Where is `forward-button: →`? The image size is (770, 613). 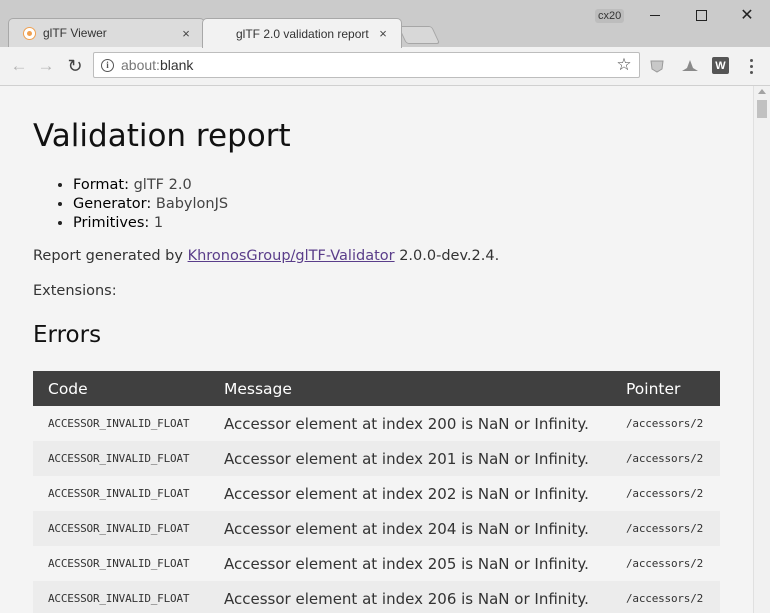 forward-button: → is located at coordinates (46, 66).